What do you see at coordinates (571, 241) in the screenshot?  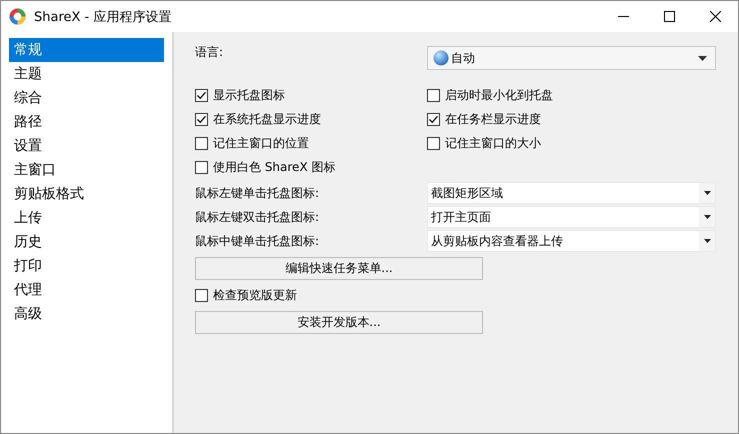 I see `tray-action-dropdown: 从剪贴板内容查看器上传` at bounding box center [571, 241].